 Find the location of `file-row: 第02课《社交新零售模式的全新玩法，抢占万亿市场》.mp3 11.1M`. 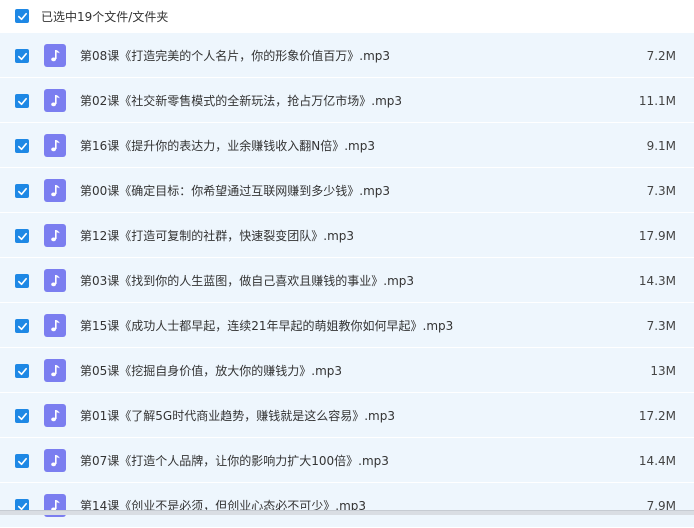

file-row: 第02课《社交新零售模式的全新玩法，抢占万亿市场》.mp3 11.1M is located at coordinates (347, 100).